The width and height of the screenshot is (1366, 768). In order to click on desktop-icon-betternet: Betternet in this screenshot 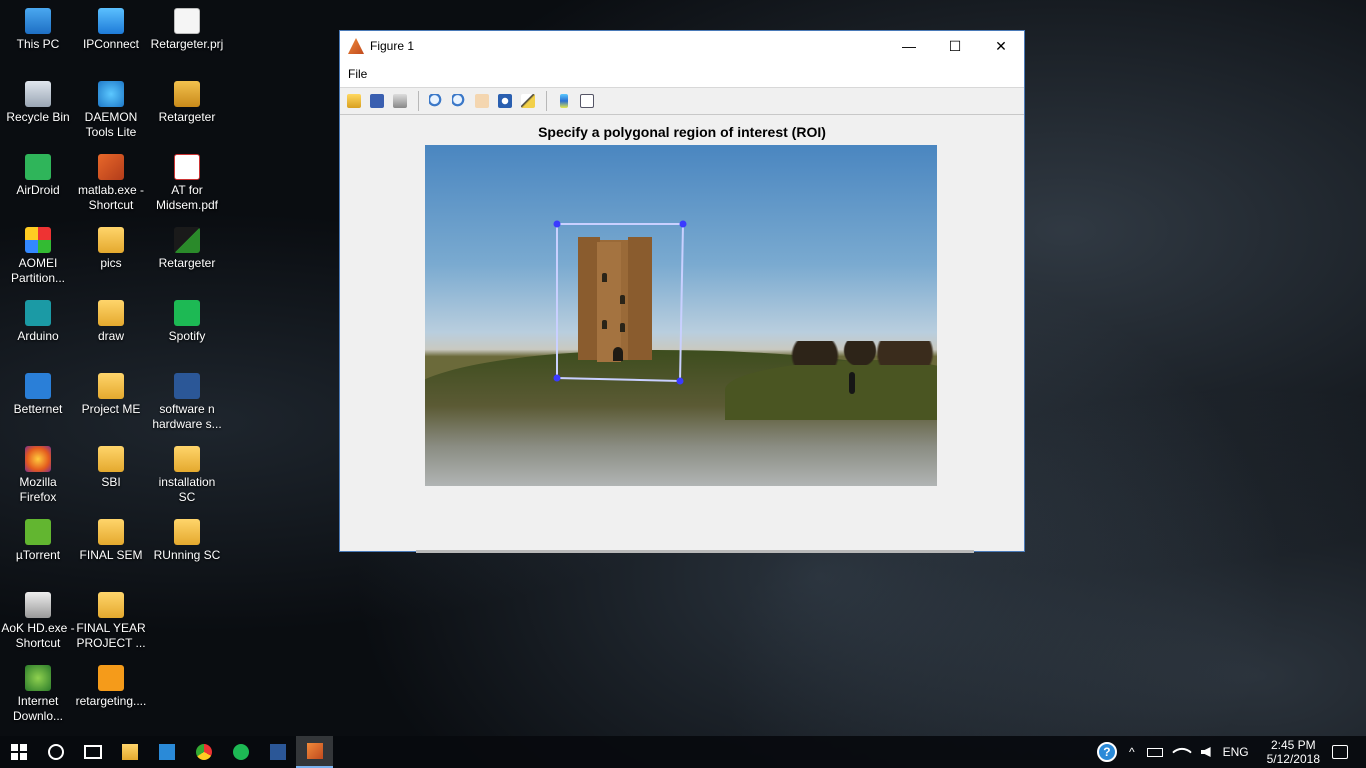, I will do `click(38, 395)`.